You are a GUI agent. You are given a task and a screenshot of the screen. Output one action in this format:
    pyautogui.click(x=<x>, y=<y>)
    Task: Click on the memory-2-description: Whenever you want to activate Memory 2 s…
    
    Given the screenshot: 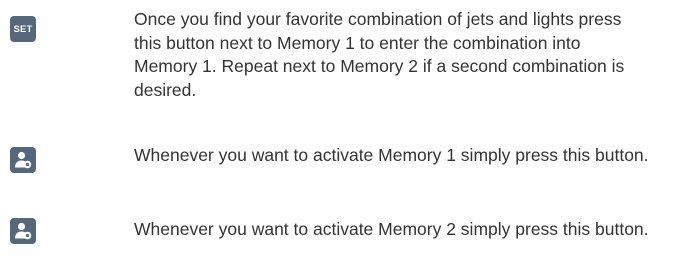 What is the action you would take?
    pyautogui.click(x=391, y=229)
    